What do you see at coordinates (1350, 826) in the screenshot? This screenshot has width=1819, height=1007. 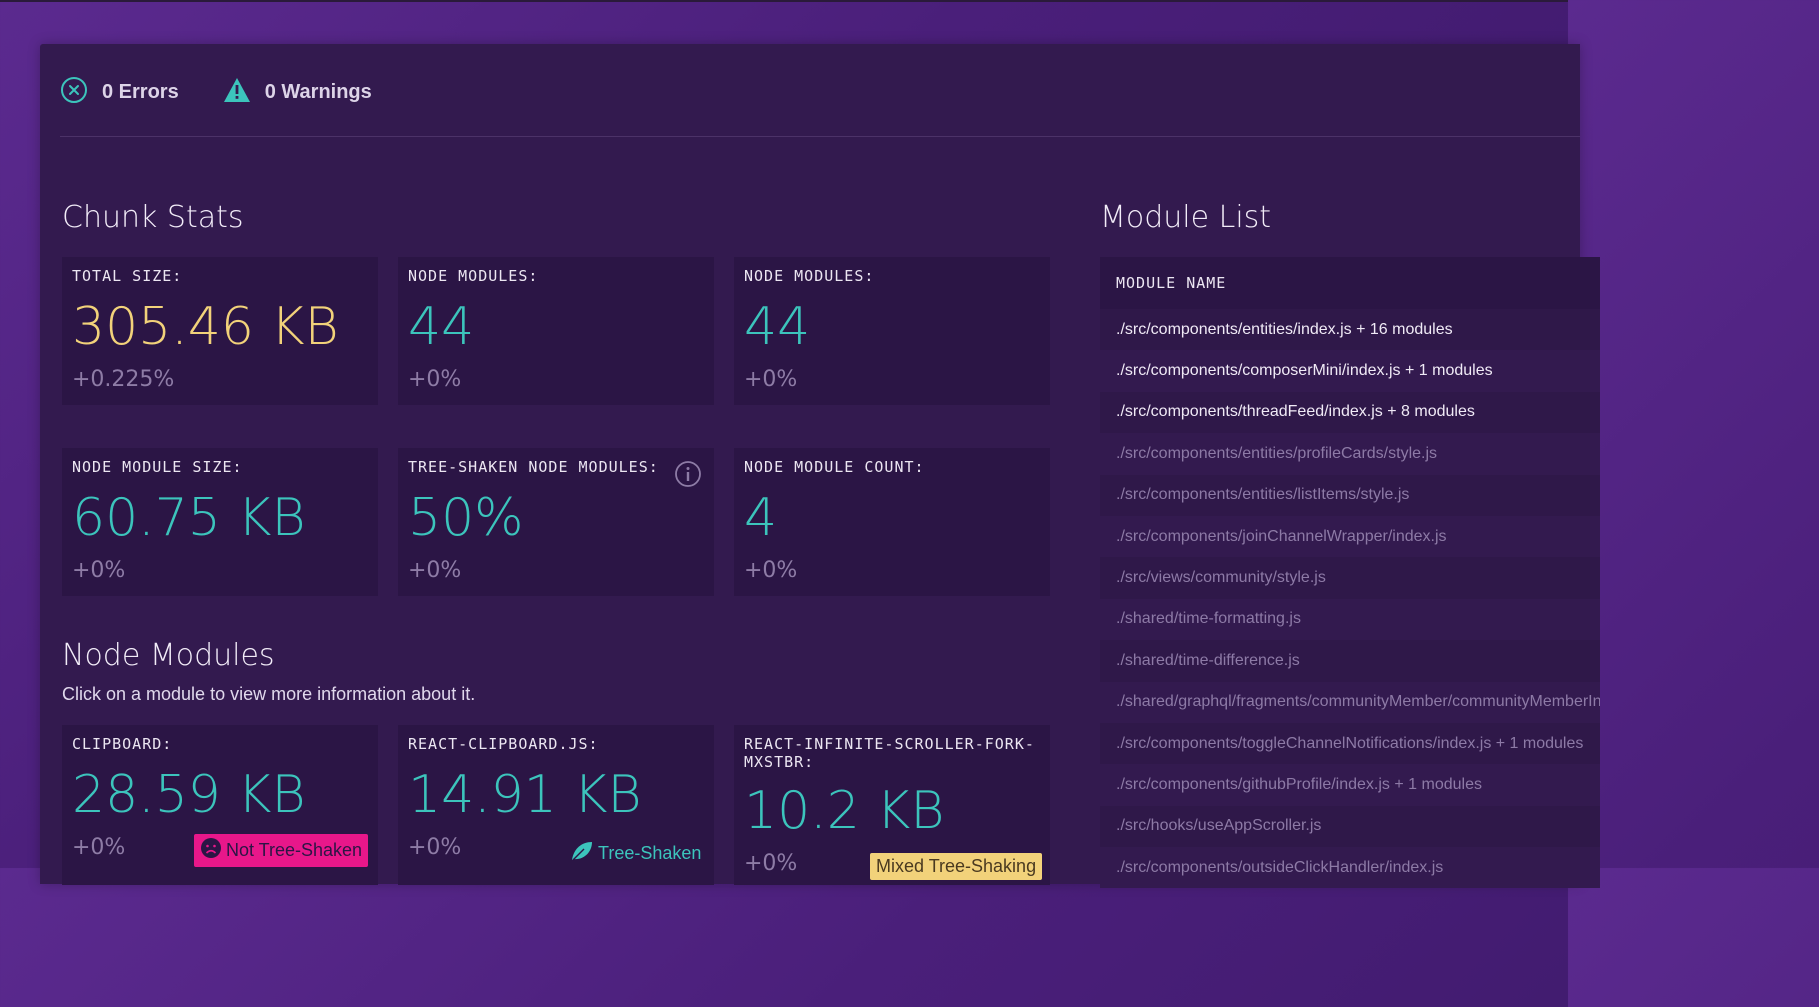 I see `module-list-row: ./src/hooks/useAppScroller.js` at bounding box center [1350, 826].